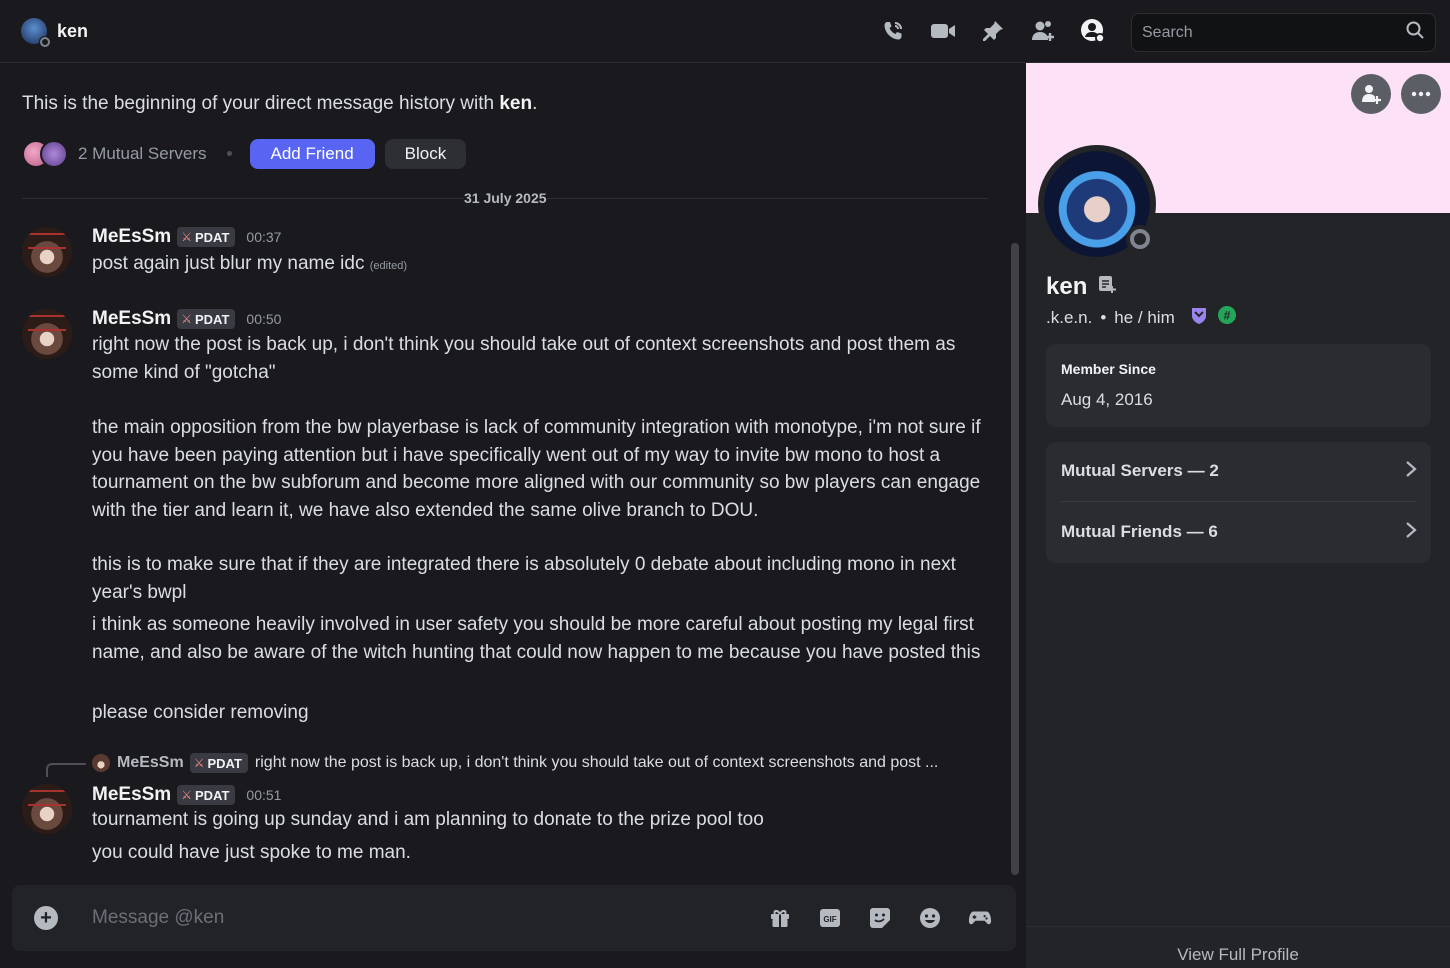  I want to click on search-bar, so click(1283, 32).